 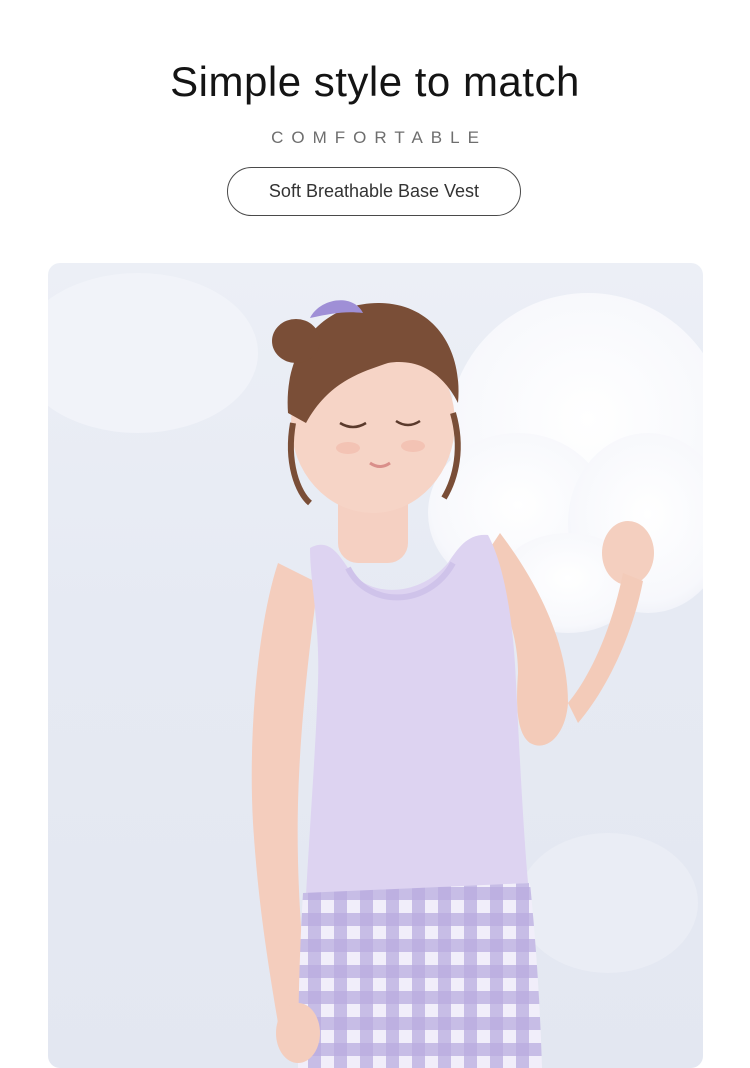 I want to click on product-tag-label: Soft Breathable Base Vest, so click(x=374, y=191).